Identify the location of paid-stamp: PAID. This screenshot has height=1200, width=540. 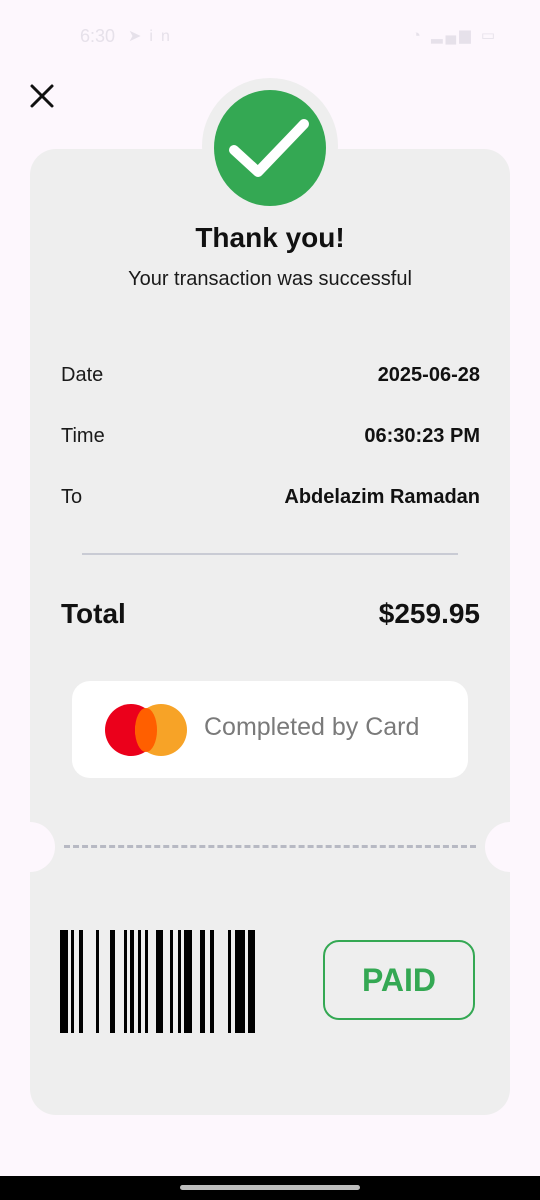
(399, 980).